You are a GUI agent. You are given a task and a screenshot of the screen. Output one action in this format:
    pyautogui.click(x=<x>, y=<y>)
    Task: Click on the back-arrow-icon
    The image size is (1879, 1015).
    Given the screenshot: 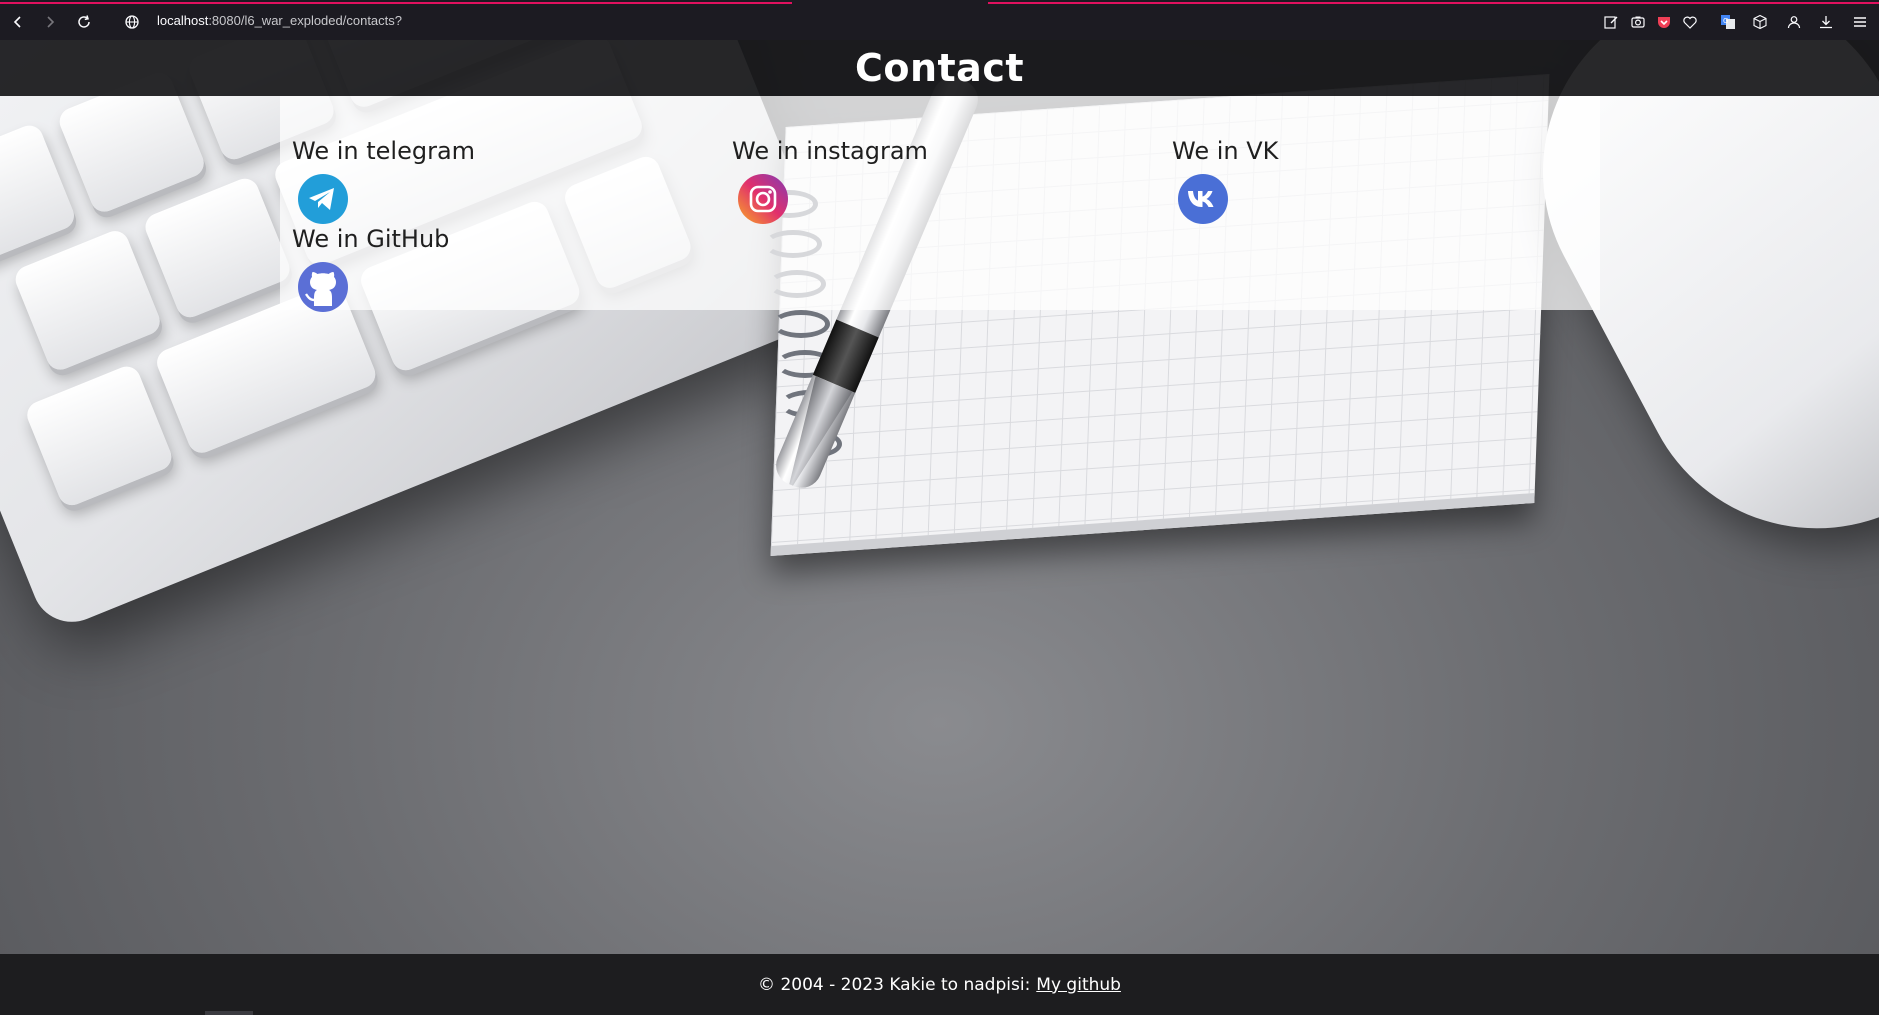 What is the action you would take?
    pyautogui.click(x=17, y=22)
    